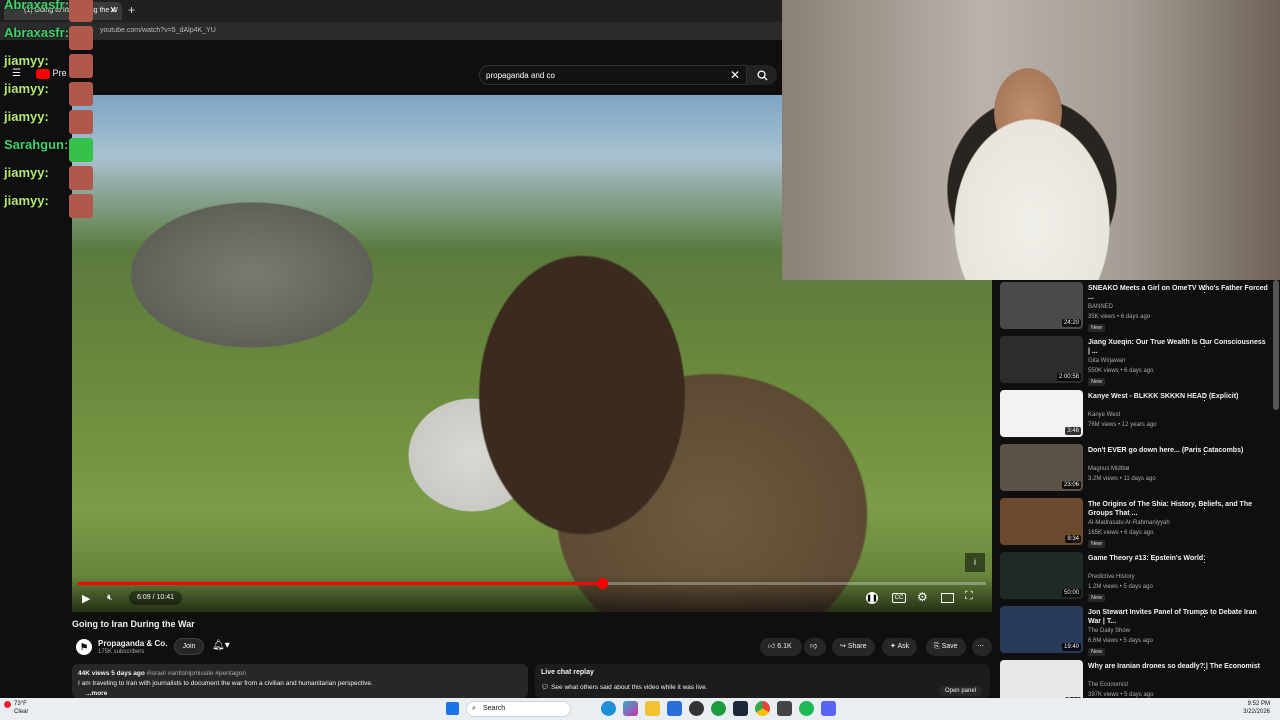 This screenshot has width=1280, height=720. Describe the element at coordinates (113, 10) in the screenshot. I see `close-tab-icon: ✕` at that location.